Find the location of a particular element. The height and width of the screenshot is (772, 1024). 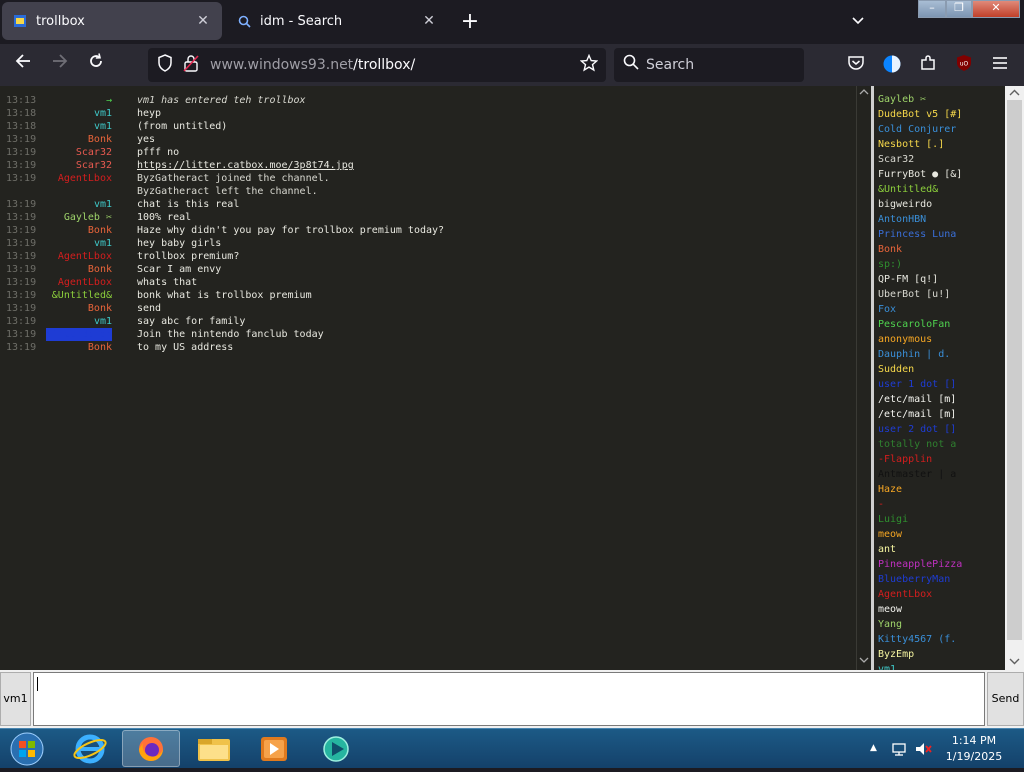

user-list-item: Scar32 is located at coordinates (896, 159).